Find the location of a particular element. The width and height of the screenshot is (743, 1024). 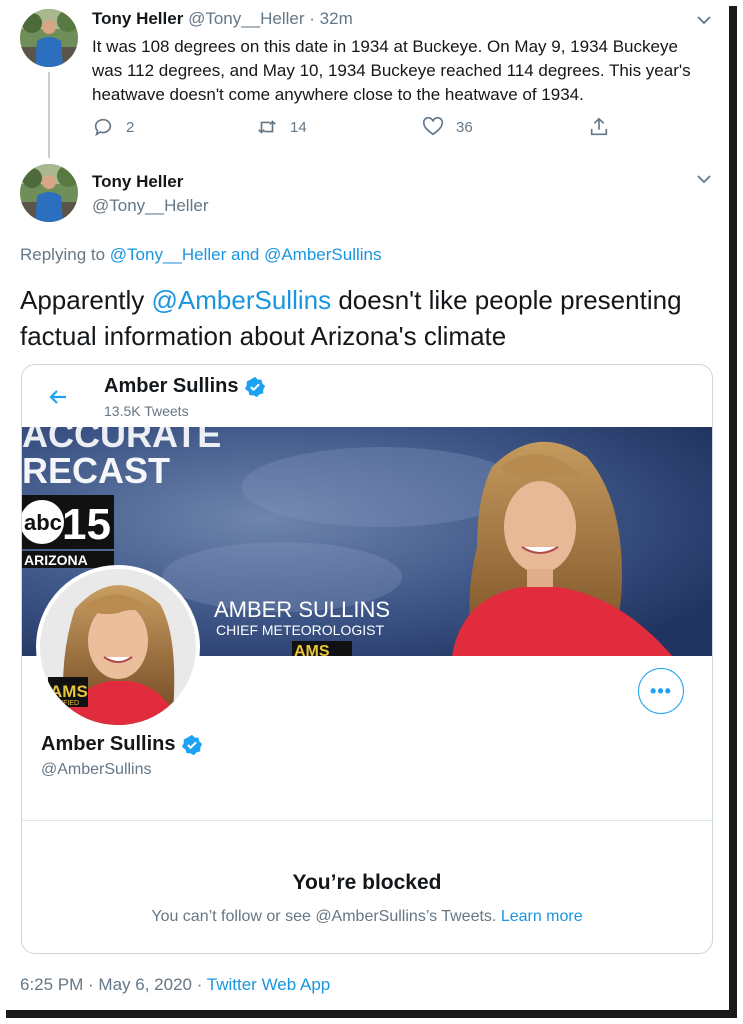

frame-shadow-bottom is located at coordinates (371, 1014).